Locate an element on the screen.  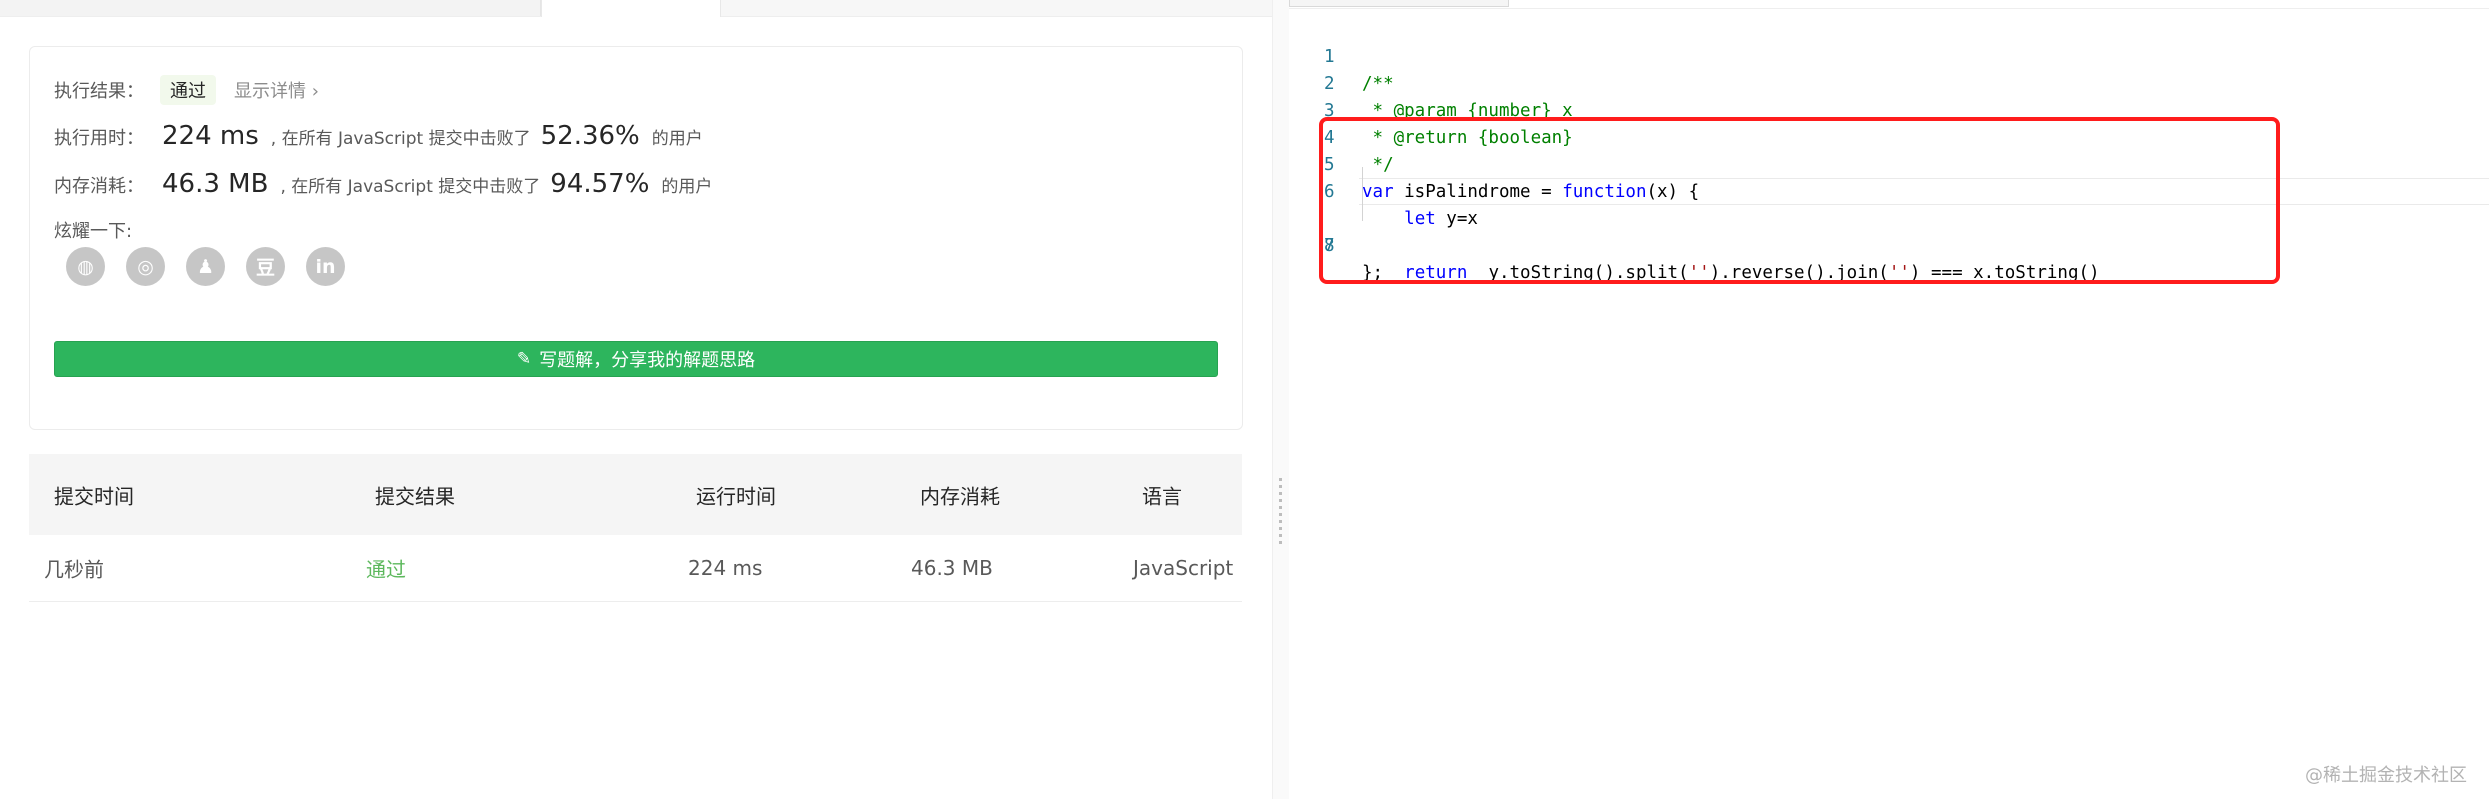
panel-splitter is located at coordinates (1281, 399).